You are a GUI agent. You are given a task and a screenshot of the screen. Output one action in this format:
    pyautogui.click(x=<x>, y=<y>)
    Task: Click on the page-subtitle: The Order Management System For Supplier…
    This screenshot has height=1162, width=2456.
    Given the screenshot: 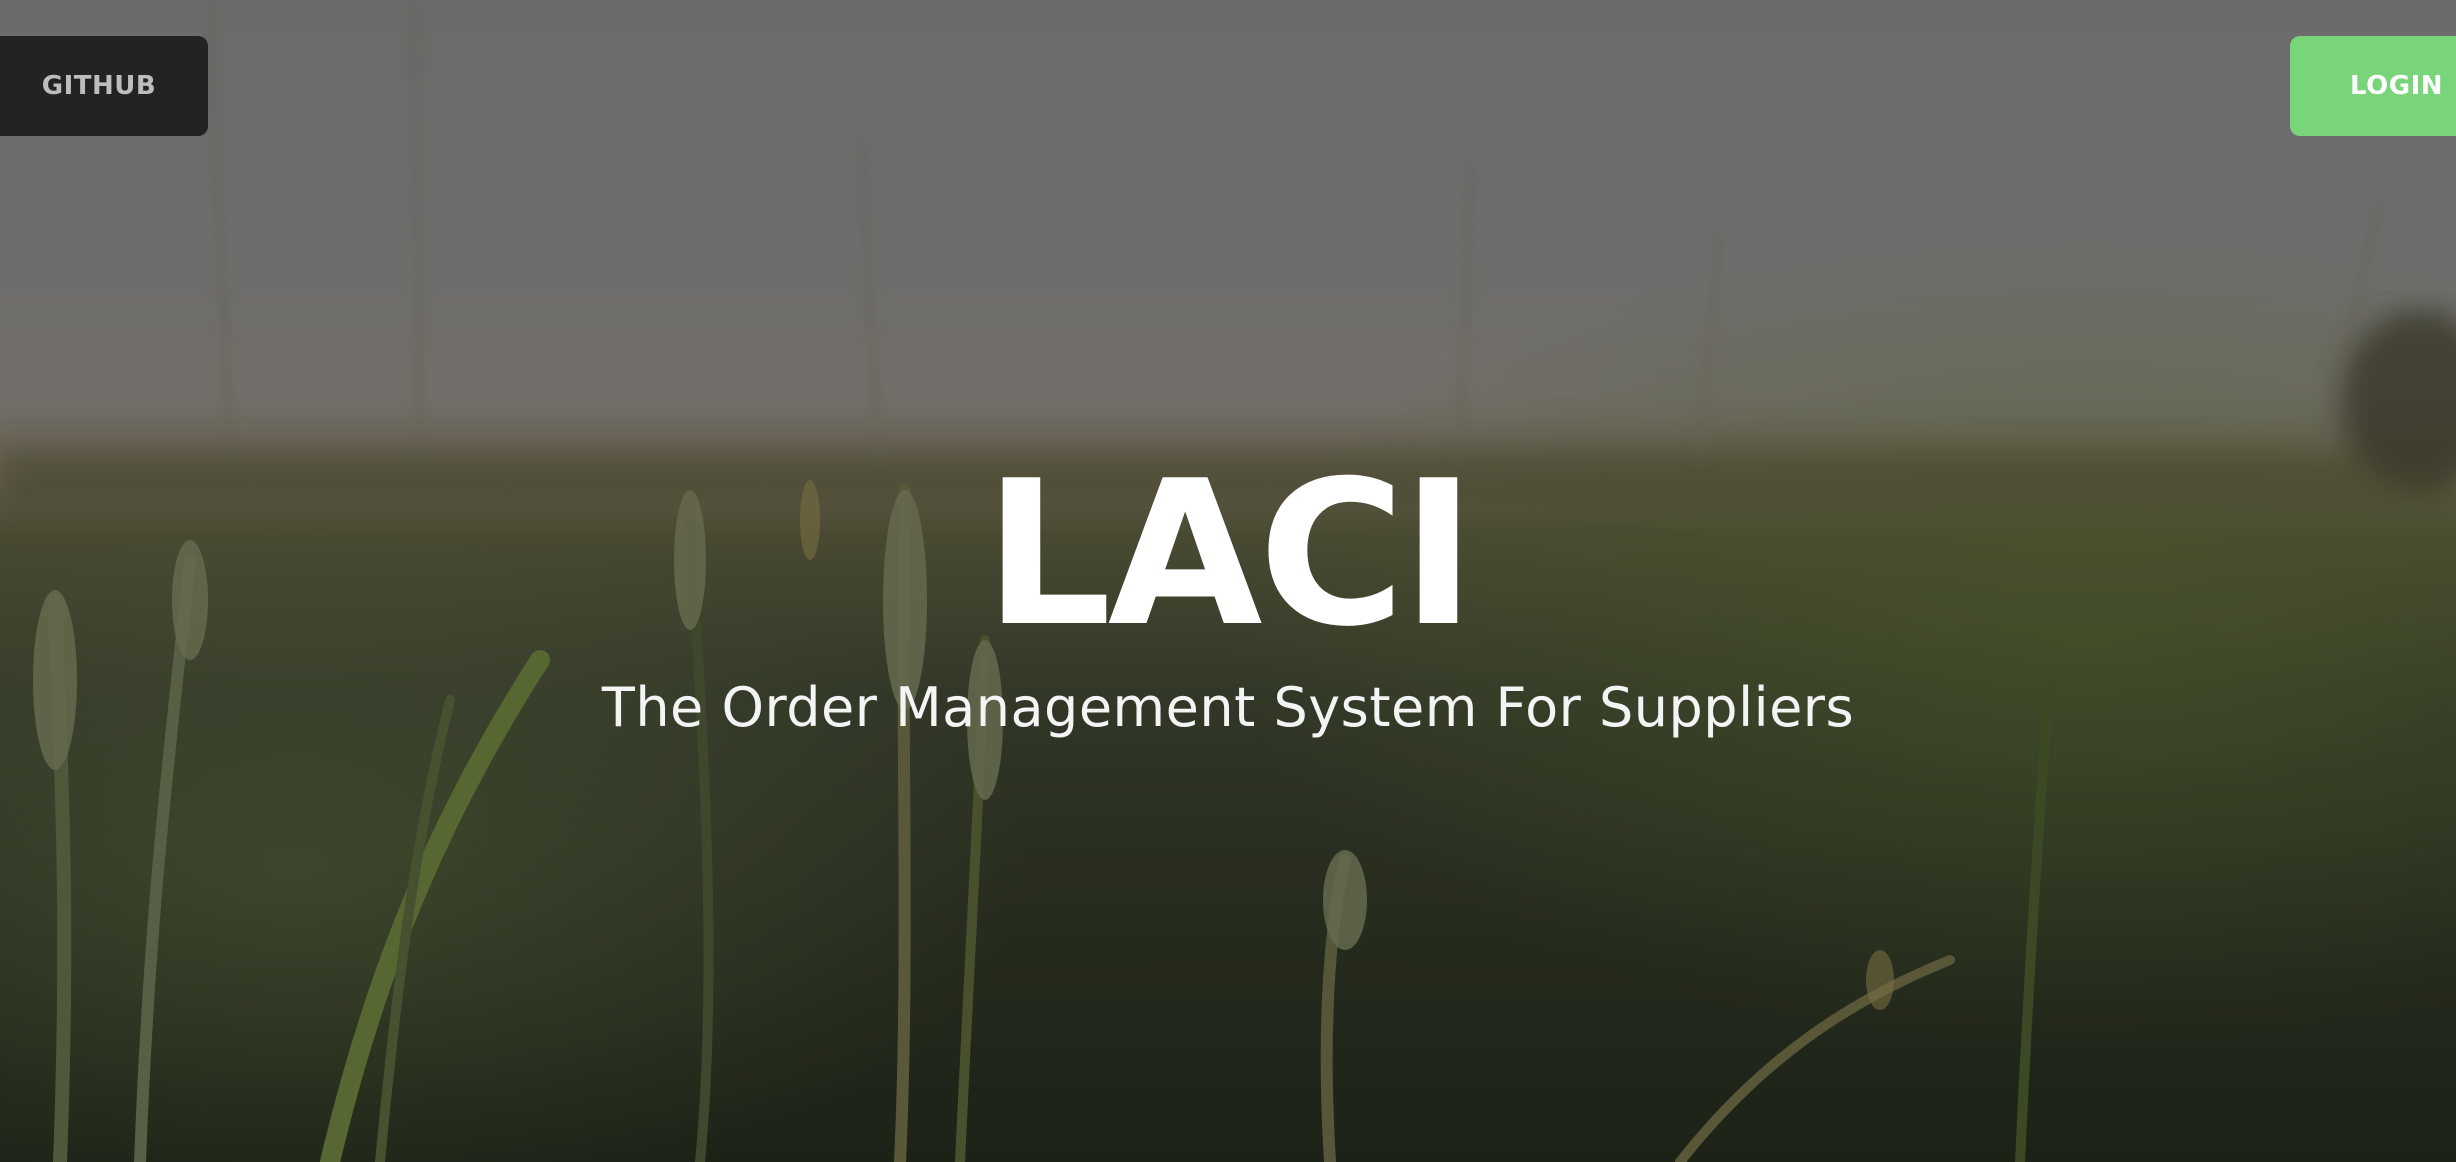 What is the action you would take?
    pyautogui.click(x=1228, y=707)
    